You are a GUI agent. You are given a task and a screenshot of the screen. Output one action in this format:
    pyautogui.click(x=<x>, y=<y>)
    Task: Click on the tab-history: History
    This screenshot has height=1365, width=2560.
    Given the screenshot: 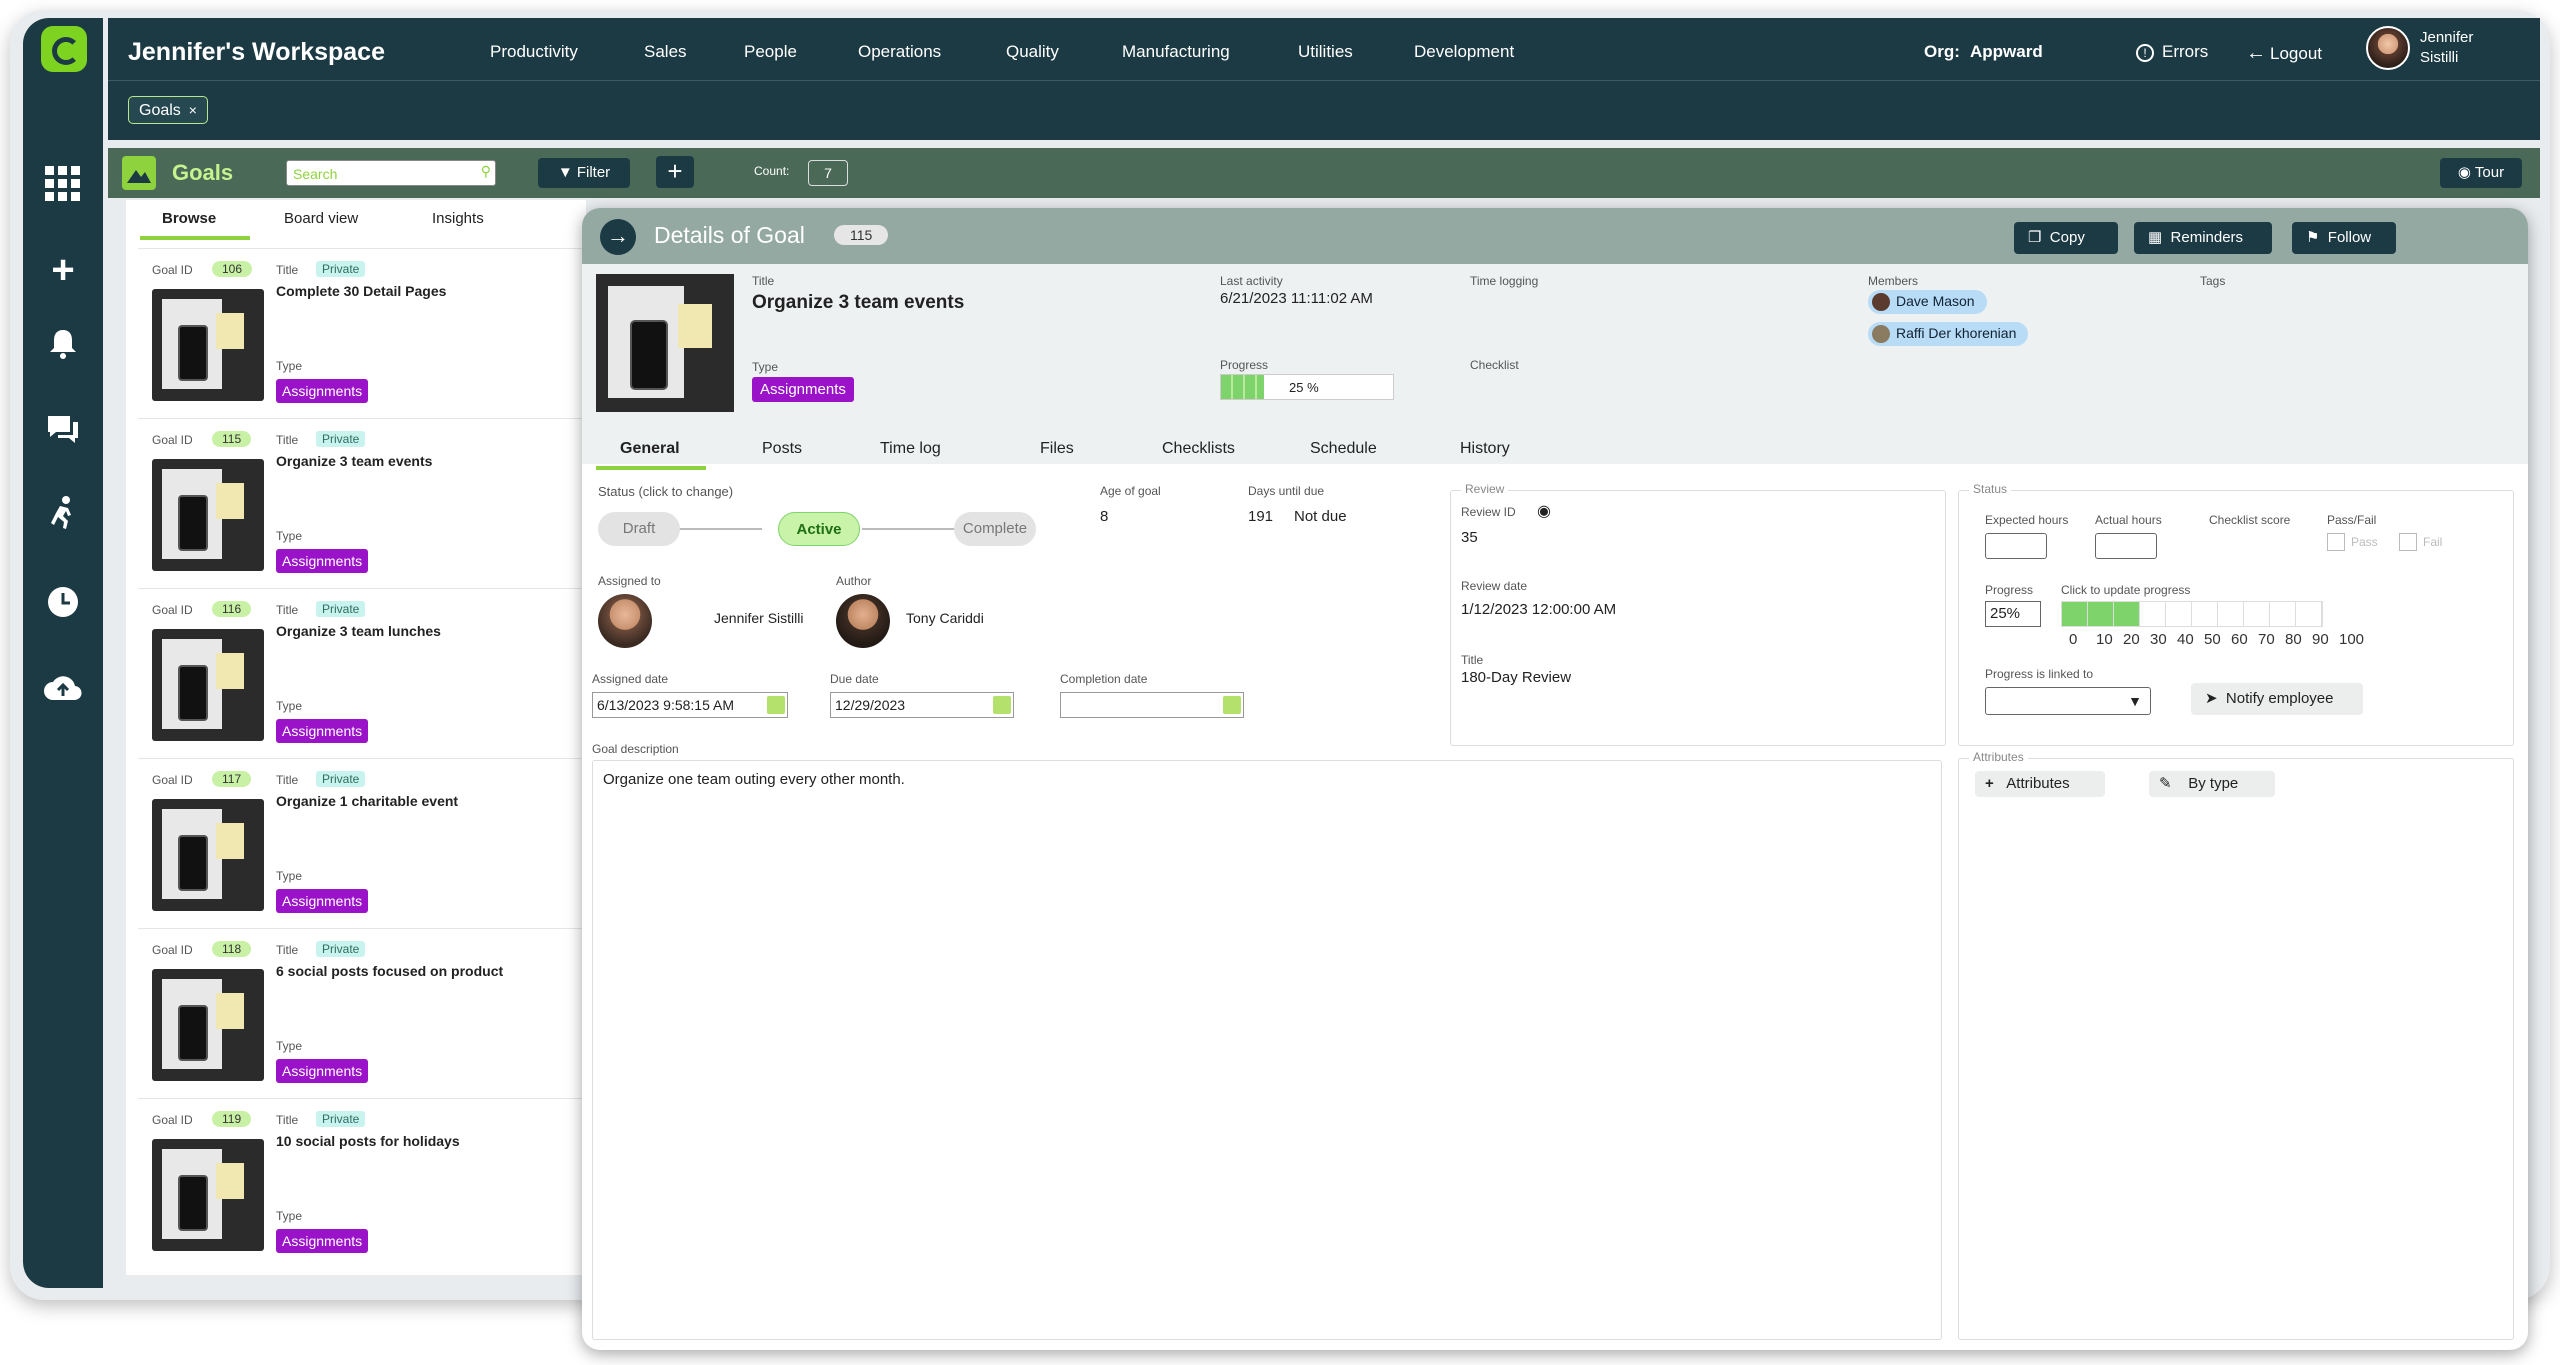 What is the action you would take?
    pyautogui.click(x=1485, y=449)
    